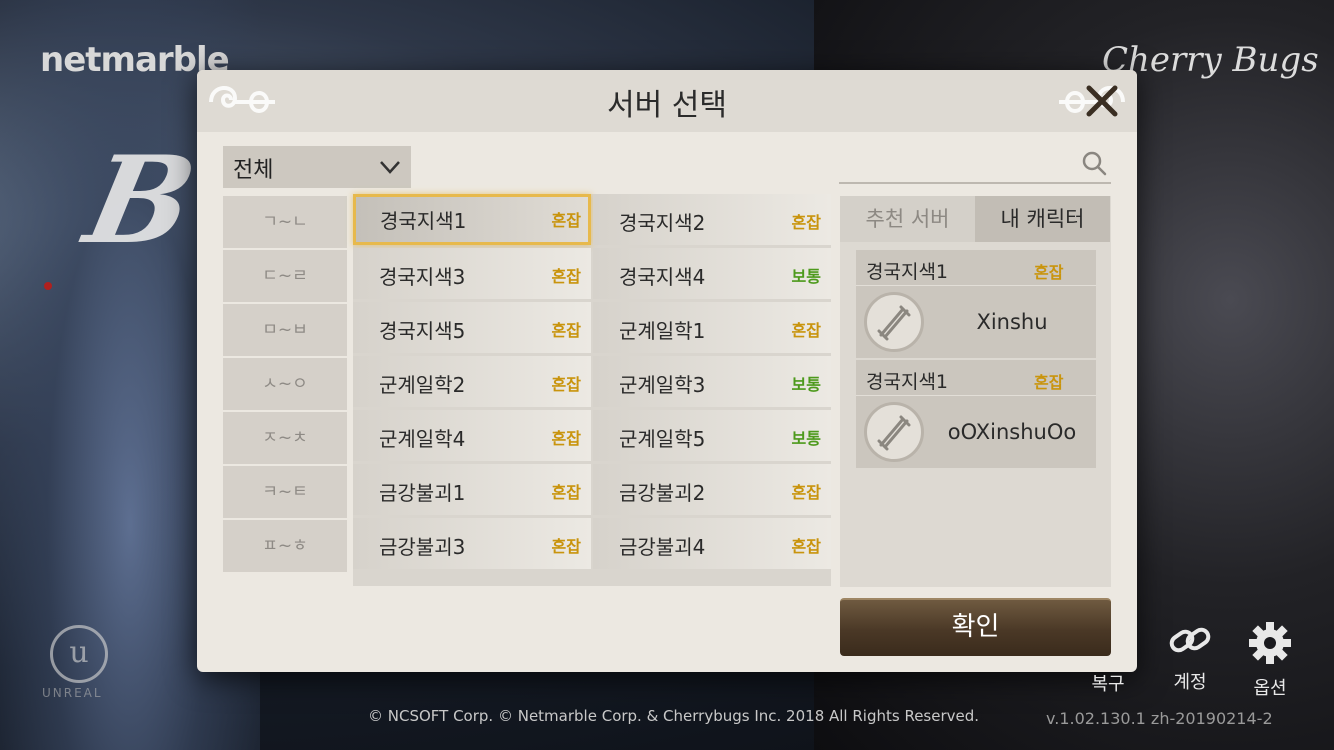  What do you see at coordinates (423, 221) in the screenshot?
I see `server-name: 경국지색1` at bounding box center [423, 221].